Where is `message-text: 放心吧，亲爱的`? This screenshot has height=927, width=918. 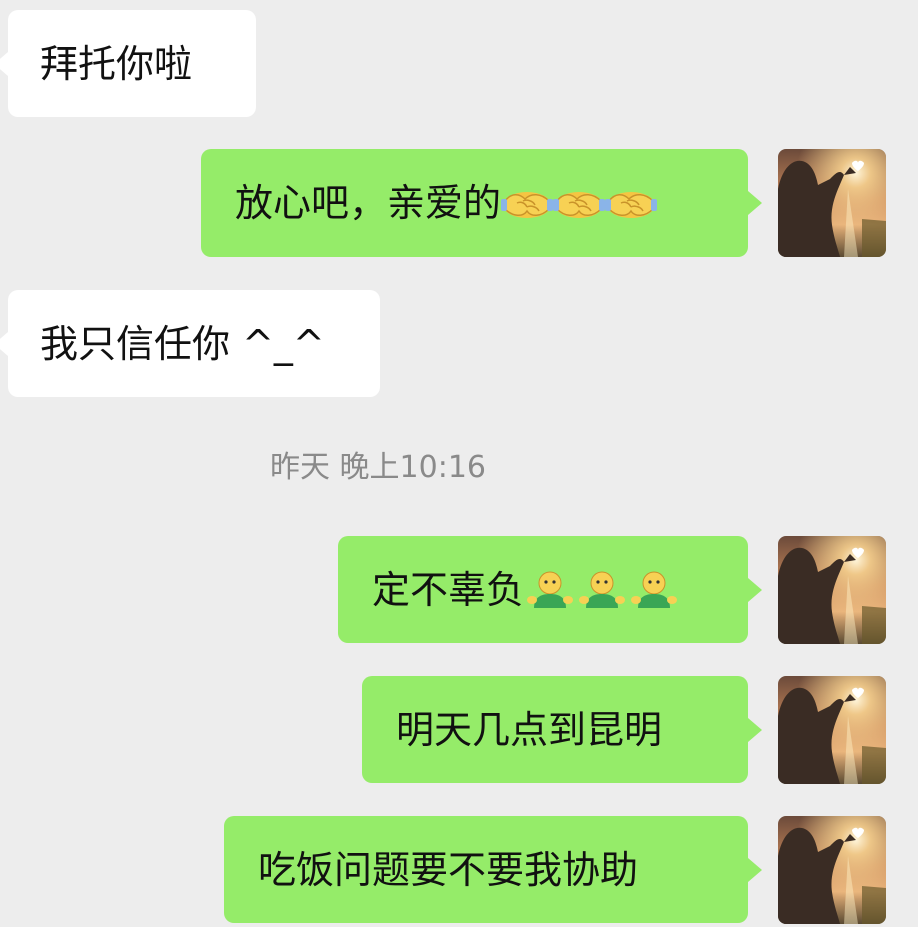
message-text: 放心吧，亲爱的 is located at coordinates (368, 203).